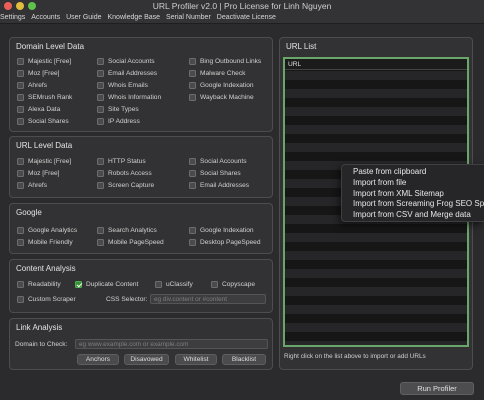 This screenshot has width=484, height=400. I want to click on checkbox-search-analytics: Search Analytics, so click(127, 230).